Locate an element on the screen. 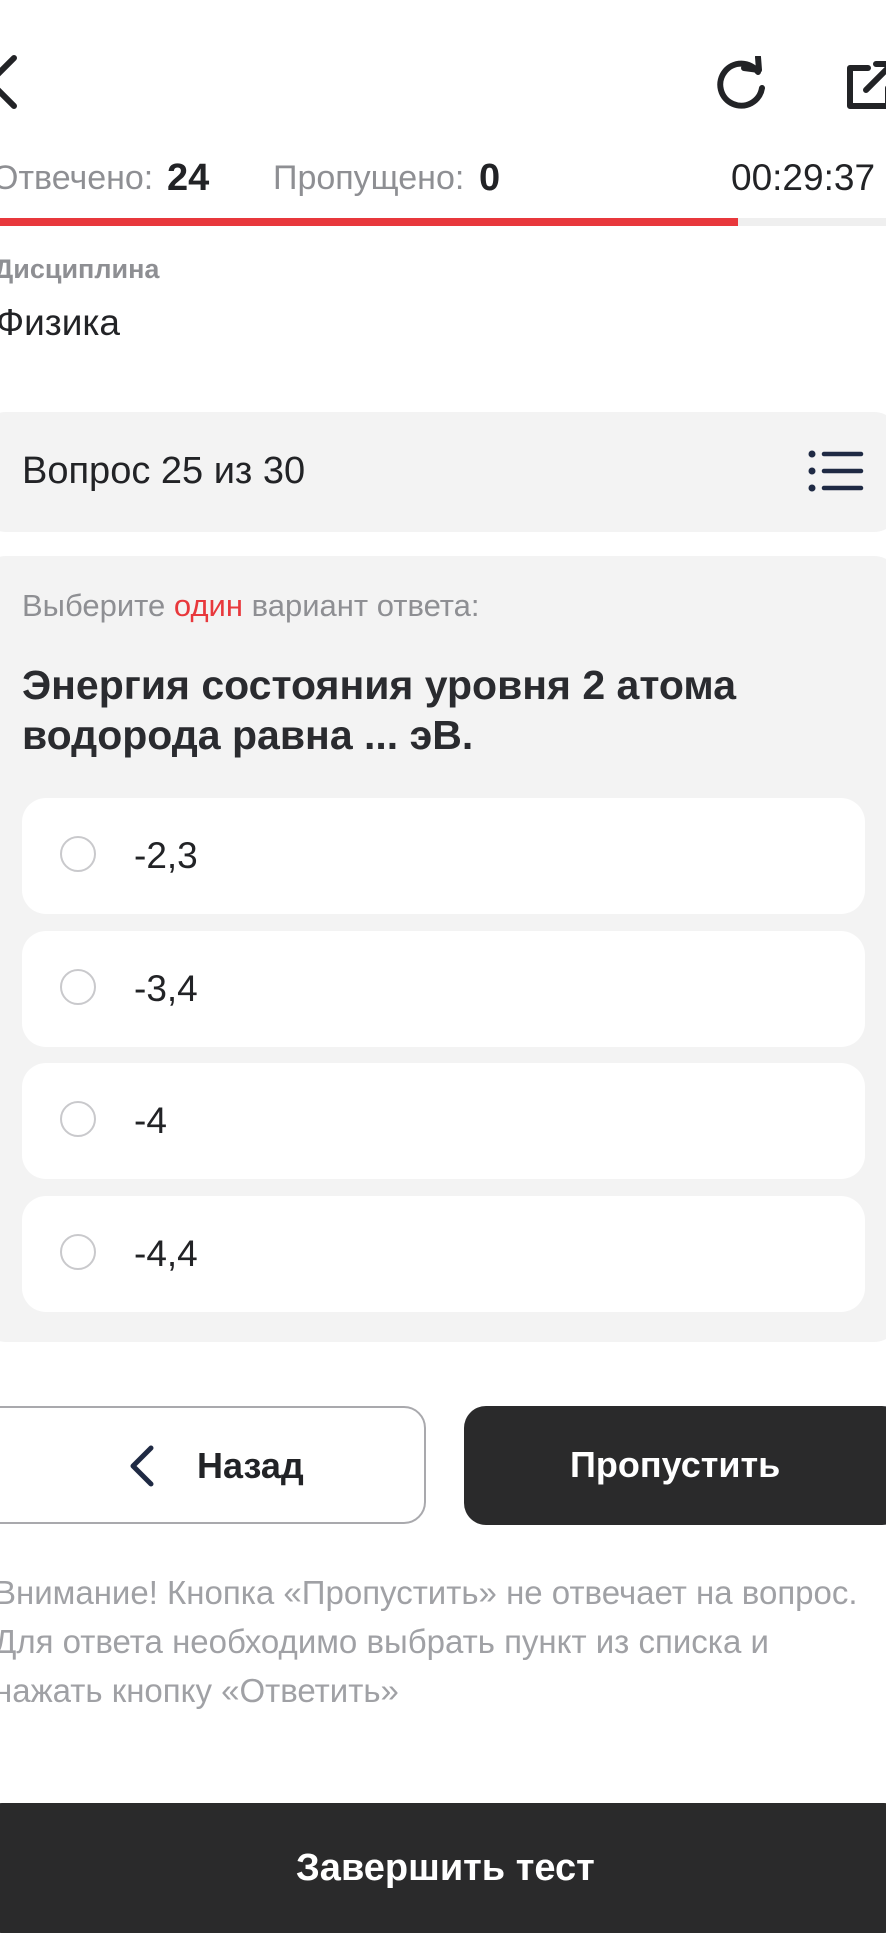 The height and width of the screenshot is (1933, 886). skipped-count: 0 is located at coordinates (490, 178).